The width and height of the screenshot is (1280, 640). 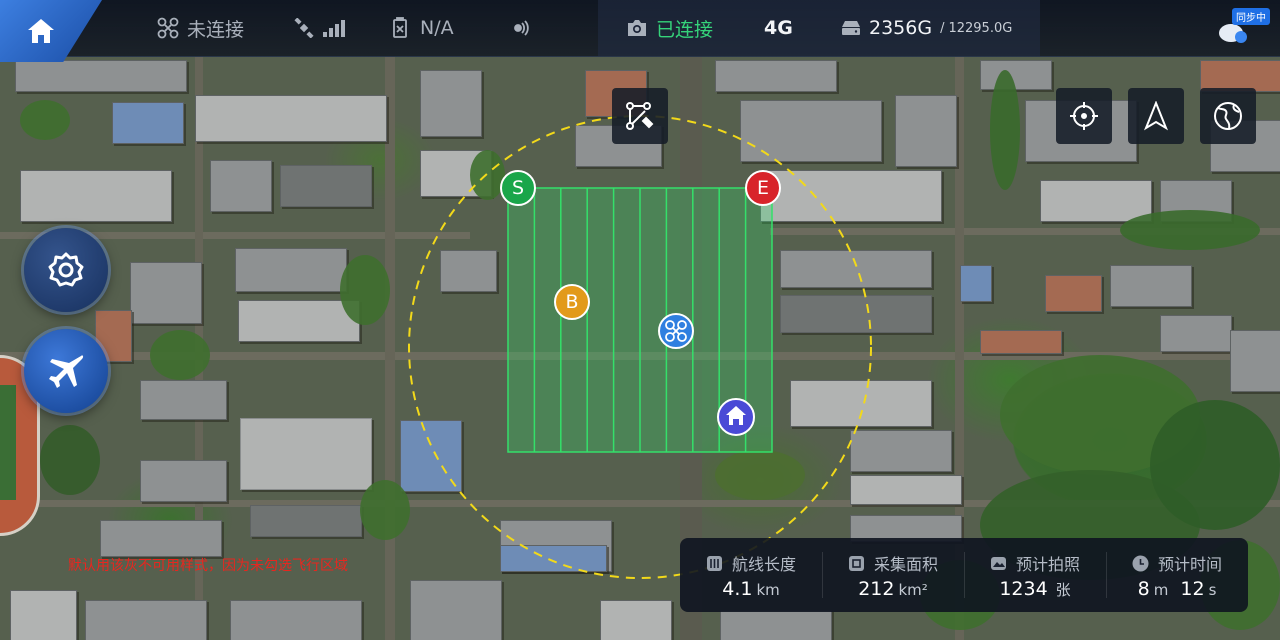 What do you see at coordinates (763, 564) in the screenshot?
I see `route-length-label: 航线长度` at bounding box center [763, 564].